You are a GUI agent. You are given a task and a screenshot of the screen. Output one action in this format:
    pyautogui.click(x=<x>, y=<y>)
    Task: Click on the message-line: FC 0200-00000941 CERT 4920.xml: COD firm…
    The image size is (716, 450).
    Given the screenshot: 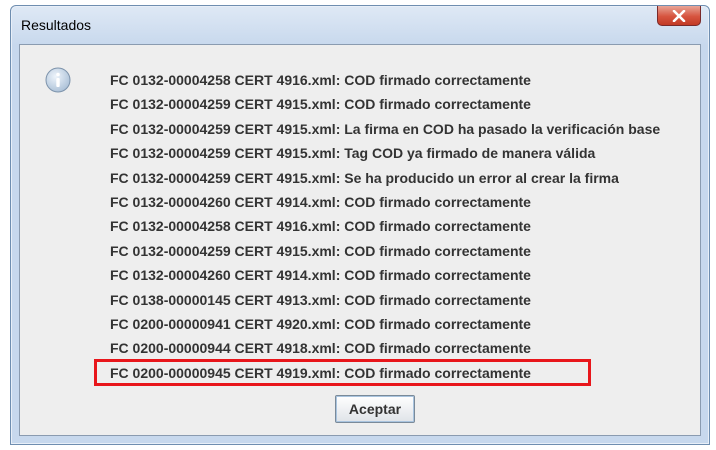 What is the action you would take?
    pyautogui.click(x=320, y=323)
    